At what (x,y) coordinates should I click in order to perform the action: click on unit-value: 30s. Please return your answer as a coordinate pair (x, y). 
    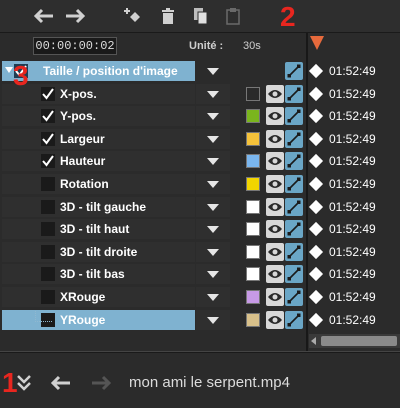
    Looking at the image, I should click on (252, 46).